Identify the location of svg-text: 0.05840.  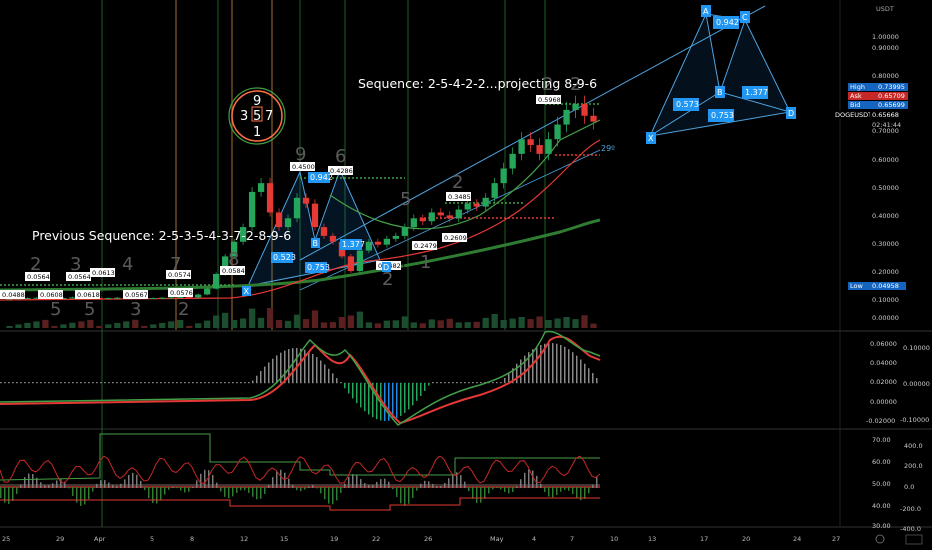
(235, 271).